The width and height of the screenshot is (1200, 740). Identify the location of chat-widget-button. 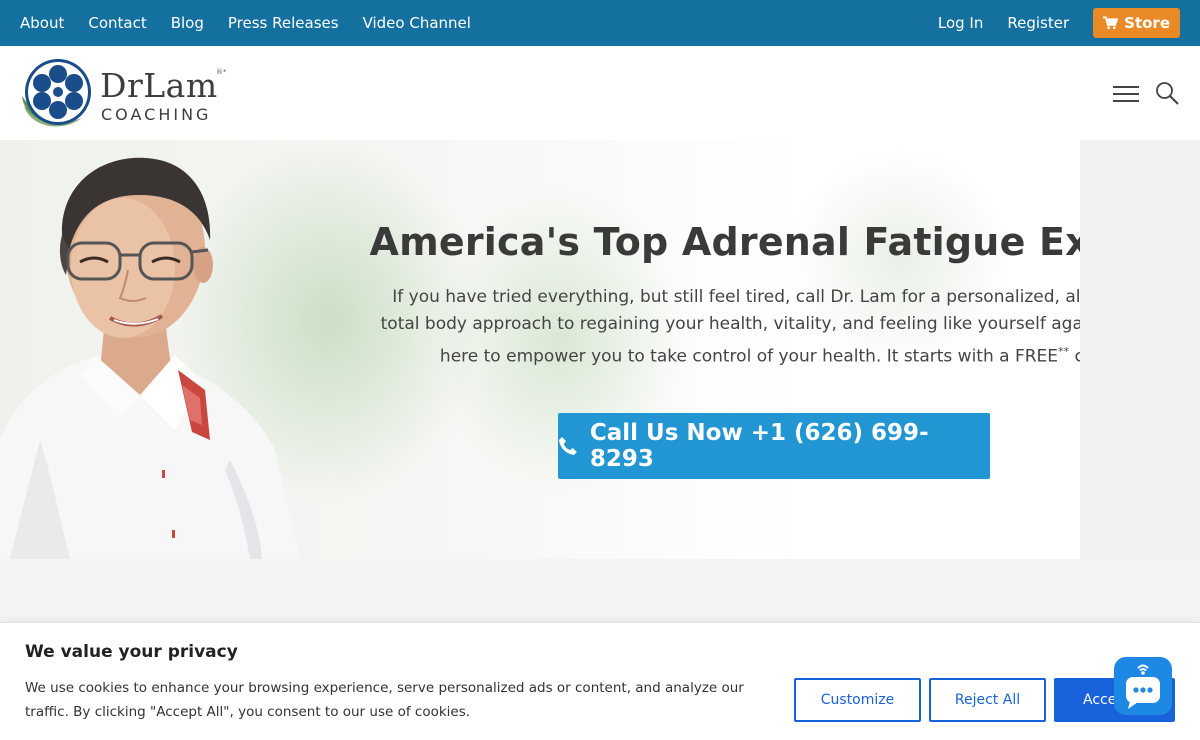
(1143, 686).